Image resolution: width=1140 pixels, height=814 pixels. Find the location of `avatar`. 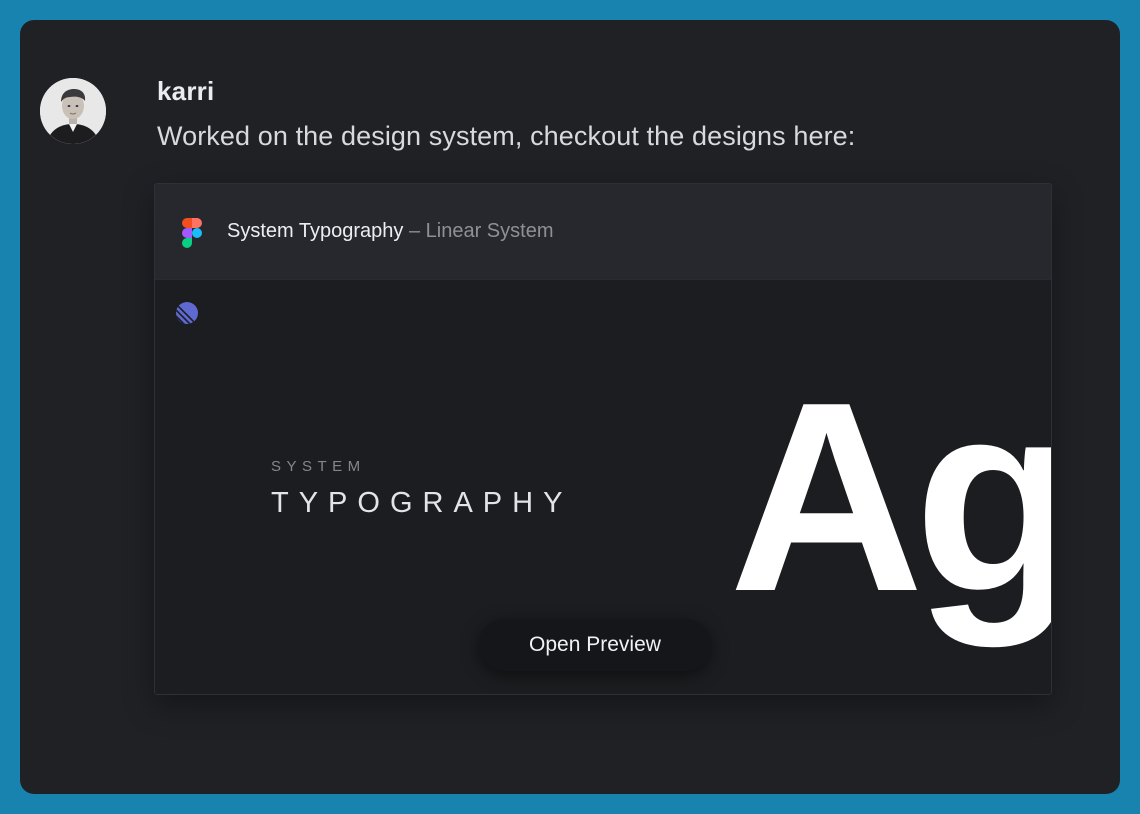

avatar is located at coordinates (73, 111).